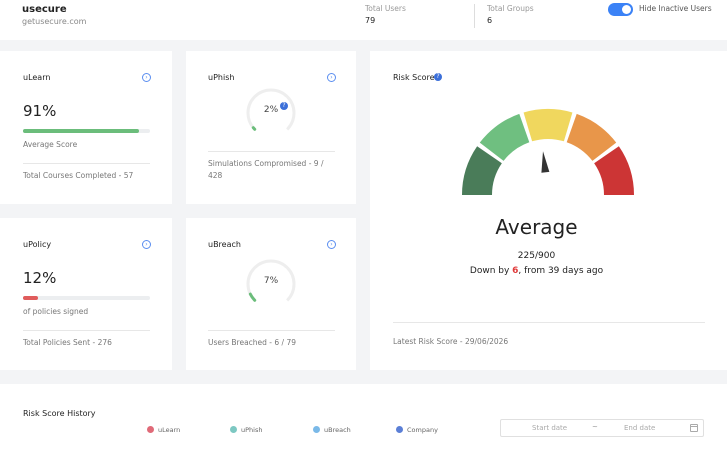 Image resolution: width=727 pixels, height=450 pixels. Describe the element at coordinates (31, 298) in the screenshot. I see `upolicy-progress-fill` at that location.